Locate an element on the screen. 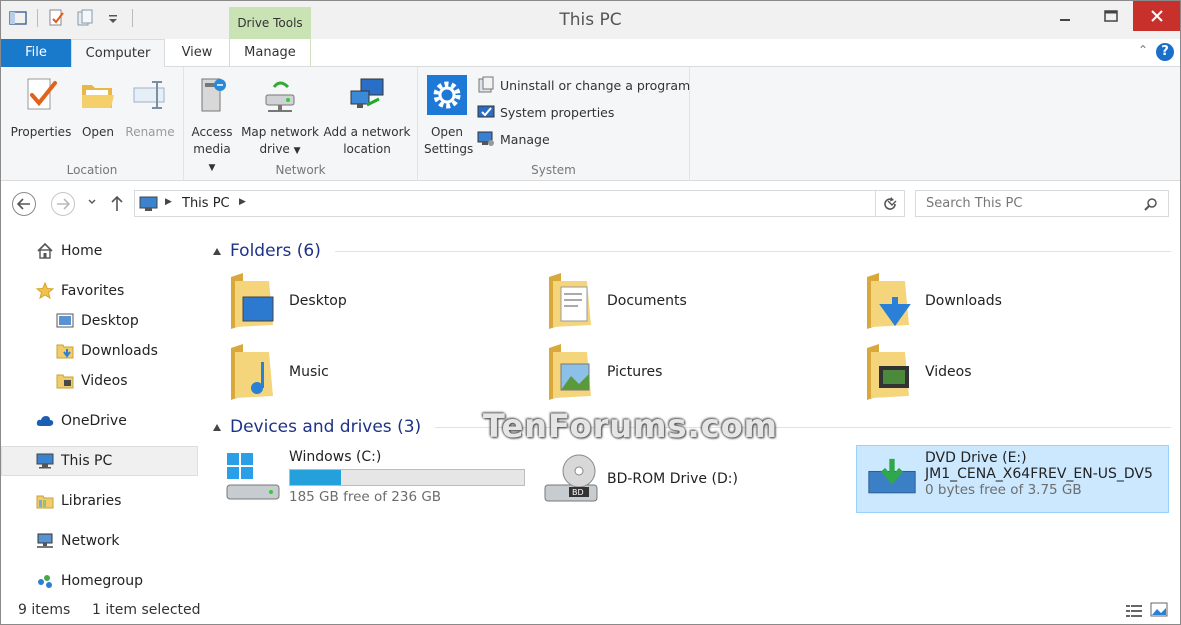 This screenshot has height=625, width=1181. nav-desktop-label: Desktop is located at coordinates (110, 321).